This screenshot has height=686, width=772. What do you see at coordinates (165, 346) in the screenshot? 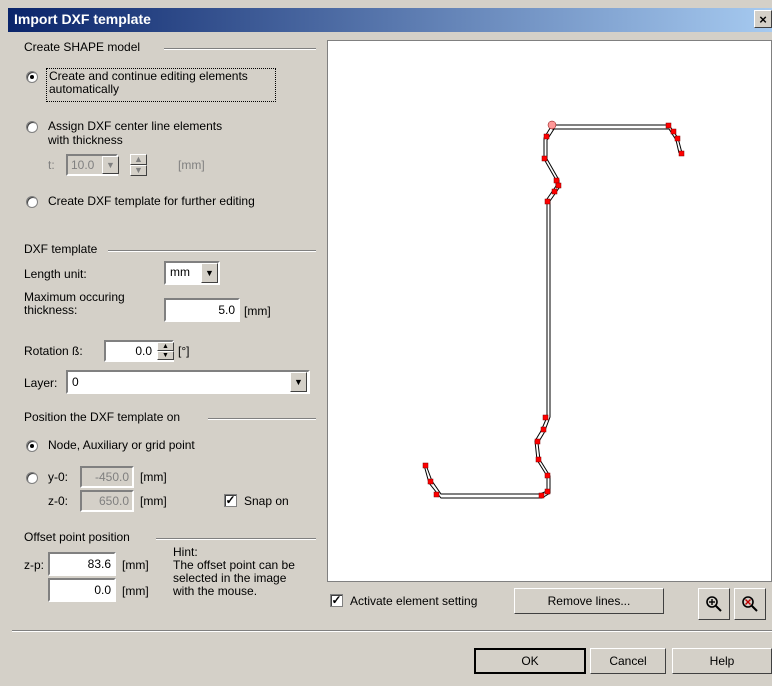
I see `rotation-spin-up-icon: ▲` at bounding box center [165, 346].